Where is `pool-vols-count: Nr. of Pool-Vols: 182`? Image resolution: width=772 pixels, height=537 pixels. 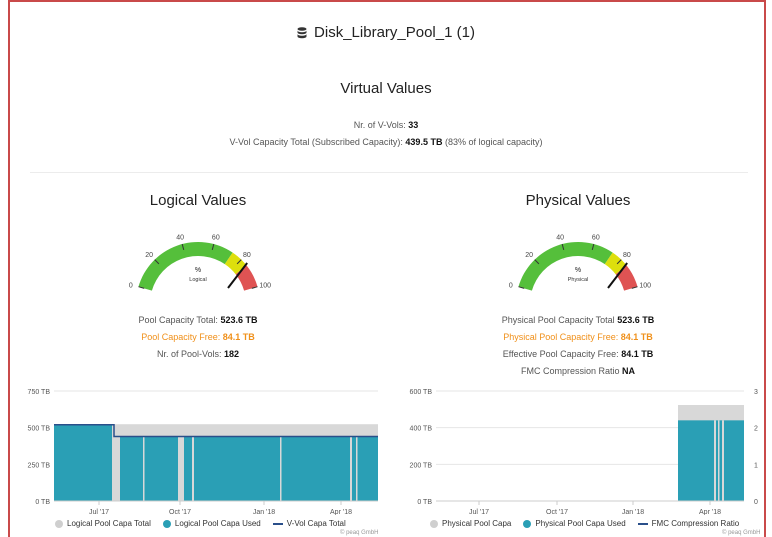
pool-vols-count: Nr. of Pool-Vols: 182 is located at coordinates (198, 354).